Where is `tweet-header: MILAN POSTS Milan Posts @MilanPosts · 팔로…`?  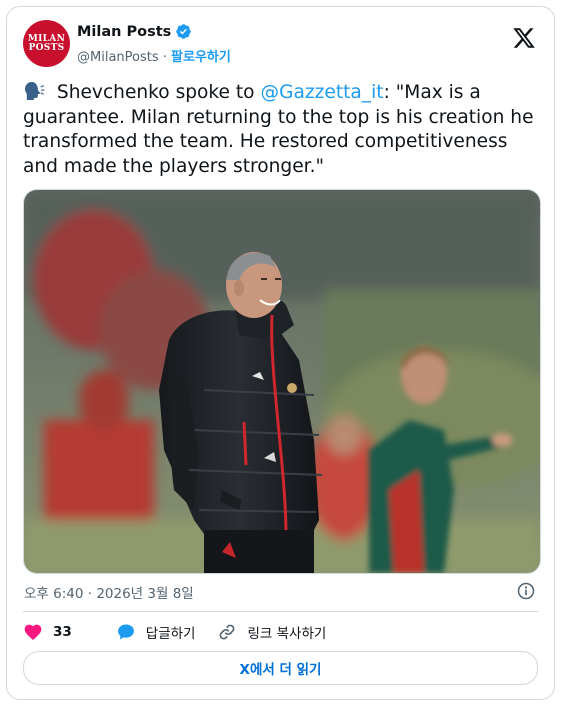 tweet-header: MILAN POSTS Milan Posts @MilanPosts · 팔로… is located at coordinates (280, 43).